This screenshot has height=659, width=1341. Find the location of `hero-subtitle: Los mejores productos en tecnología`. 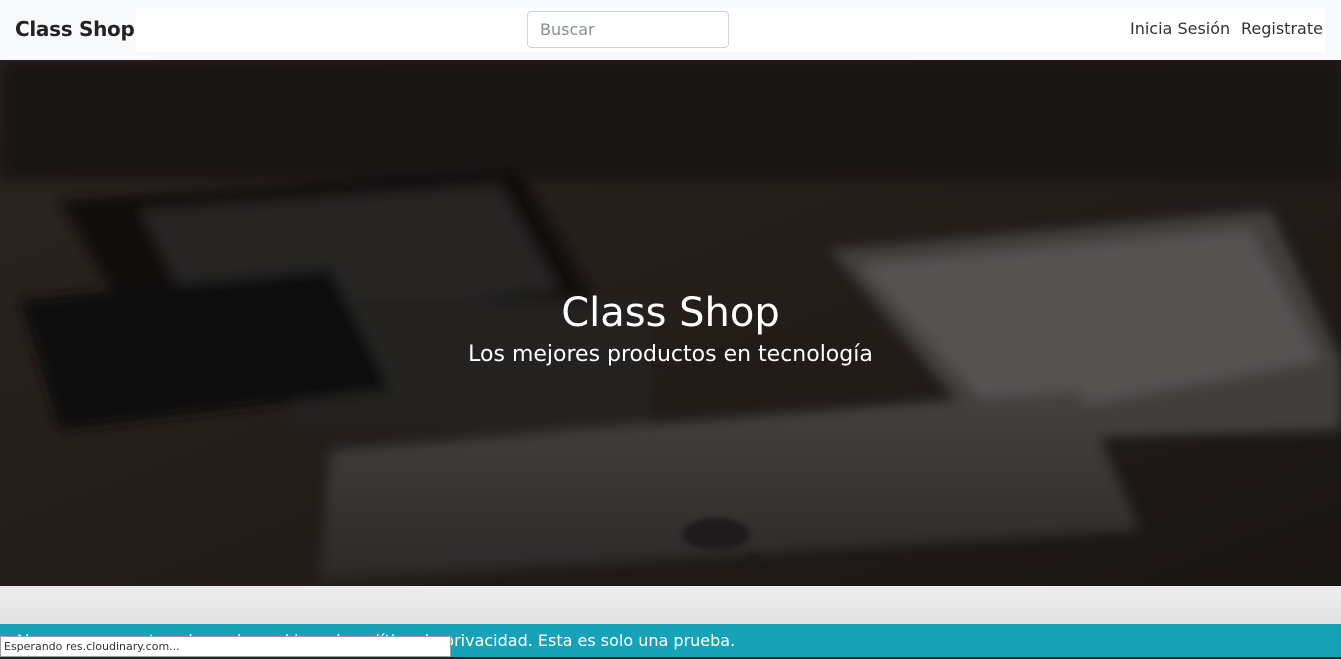

hero-subtitle: Los mejores productos en tecnología is located at coordinates (670, 354).